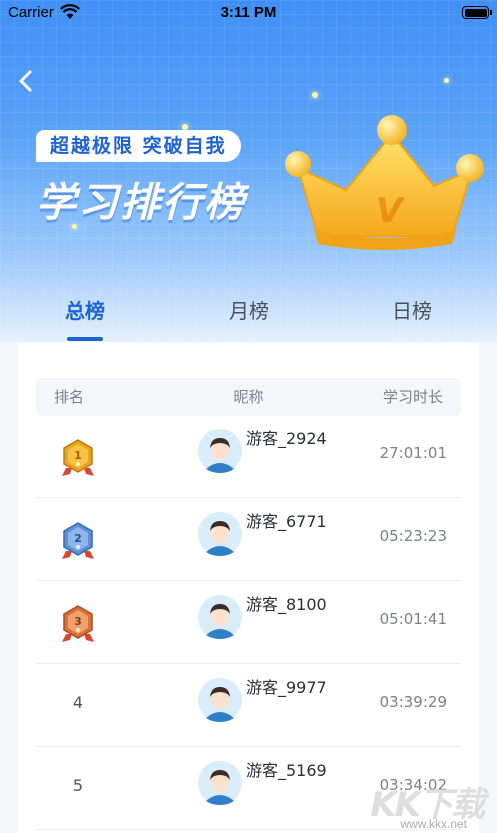 The height and width of the screenshot is (833, 497). Describe the element at coordinates (78, 785) in the screenshot. I see `rank-number: 5` at that location.